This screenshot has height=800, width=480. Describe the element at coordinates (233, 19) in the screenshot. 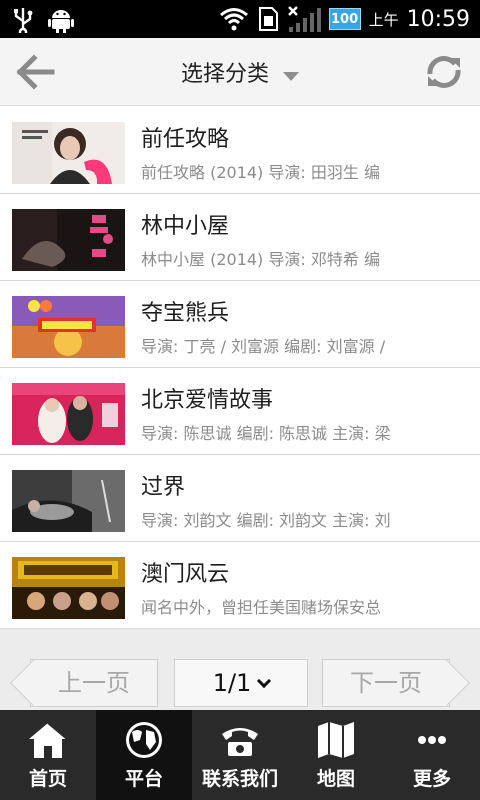

I see `wifi-icon` at that location.